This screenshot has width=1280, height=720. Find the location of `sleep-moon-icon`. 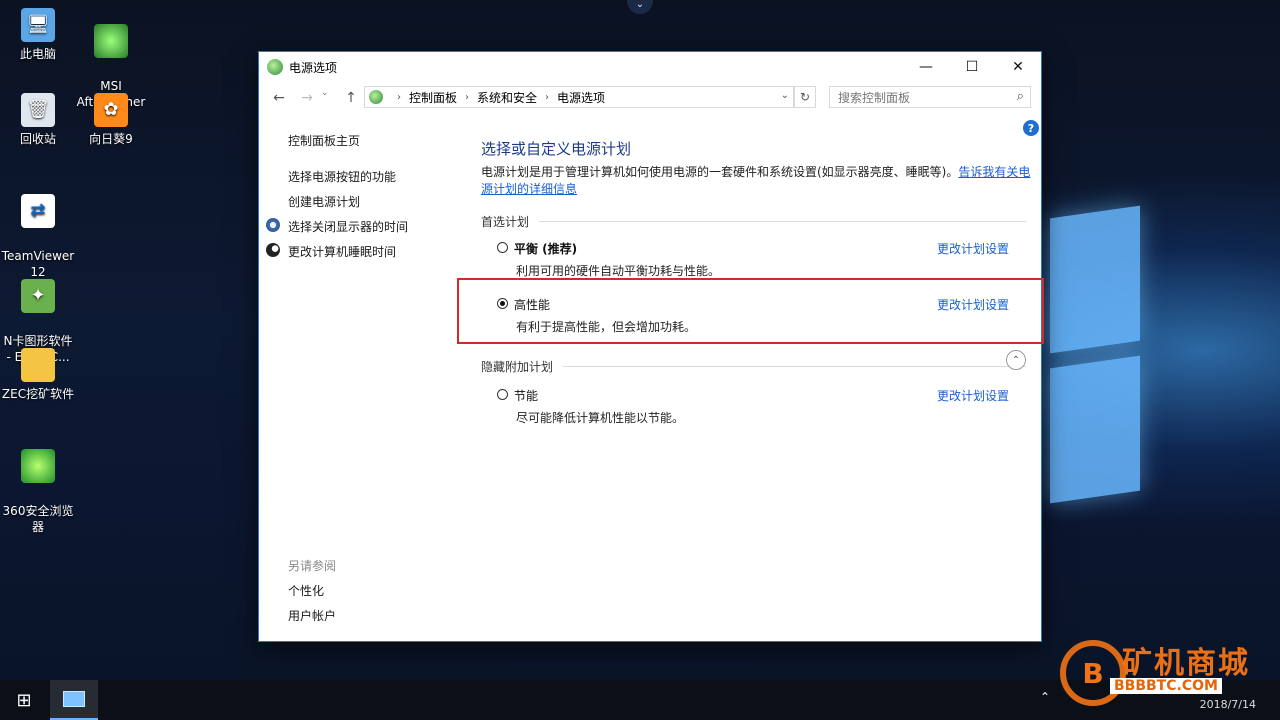

sleep-moon-icon is located at coordinates (273, 250).